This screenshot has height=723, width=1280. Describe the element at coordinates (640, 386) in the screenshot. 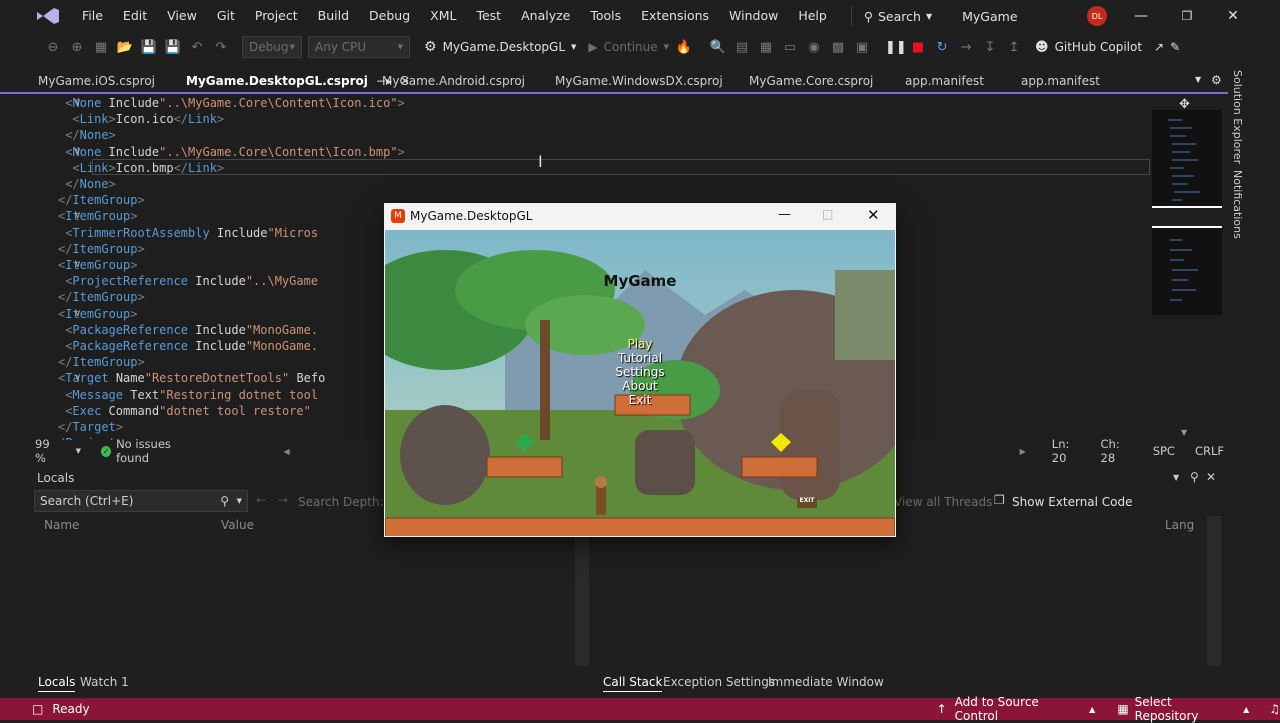

I see `menu-about: About` at that location.